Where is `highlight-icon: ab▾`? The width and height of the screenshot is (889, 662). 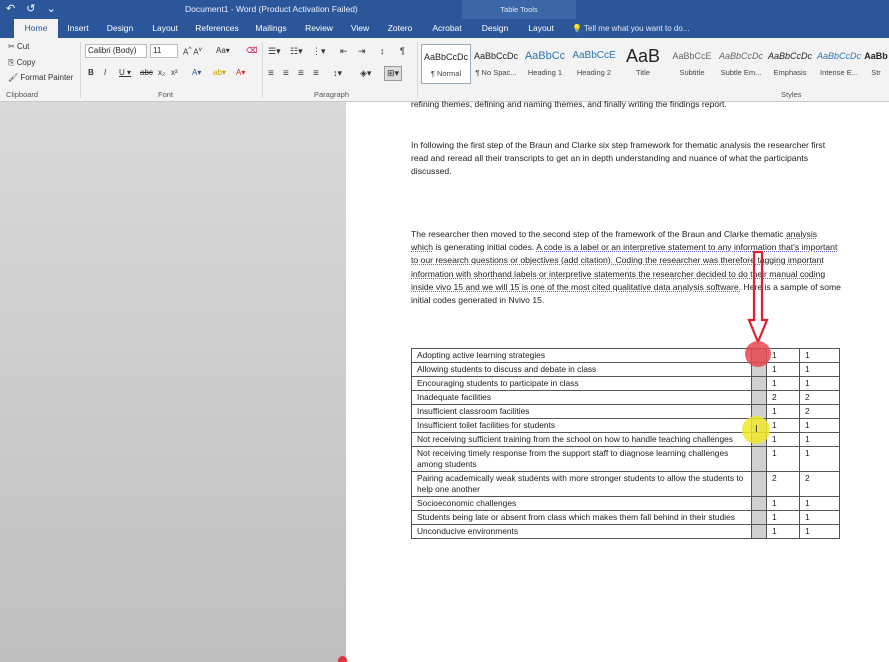
highlight-icon: ab▾ is located at coordinates (219, 72).